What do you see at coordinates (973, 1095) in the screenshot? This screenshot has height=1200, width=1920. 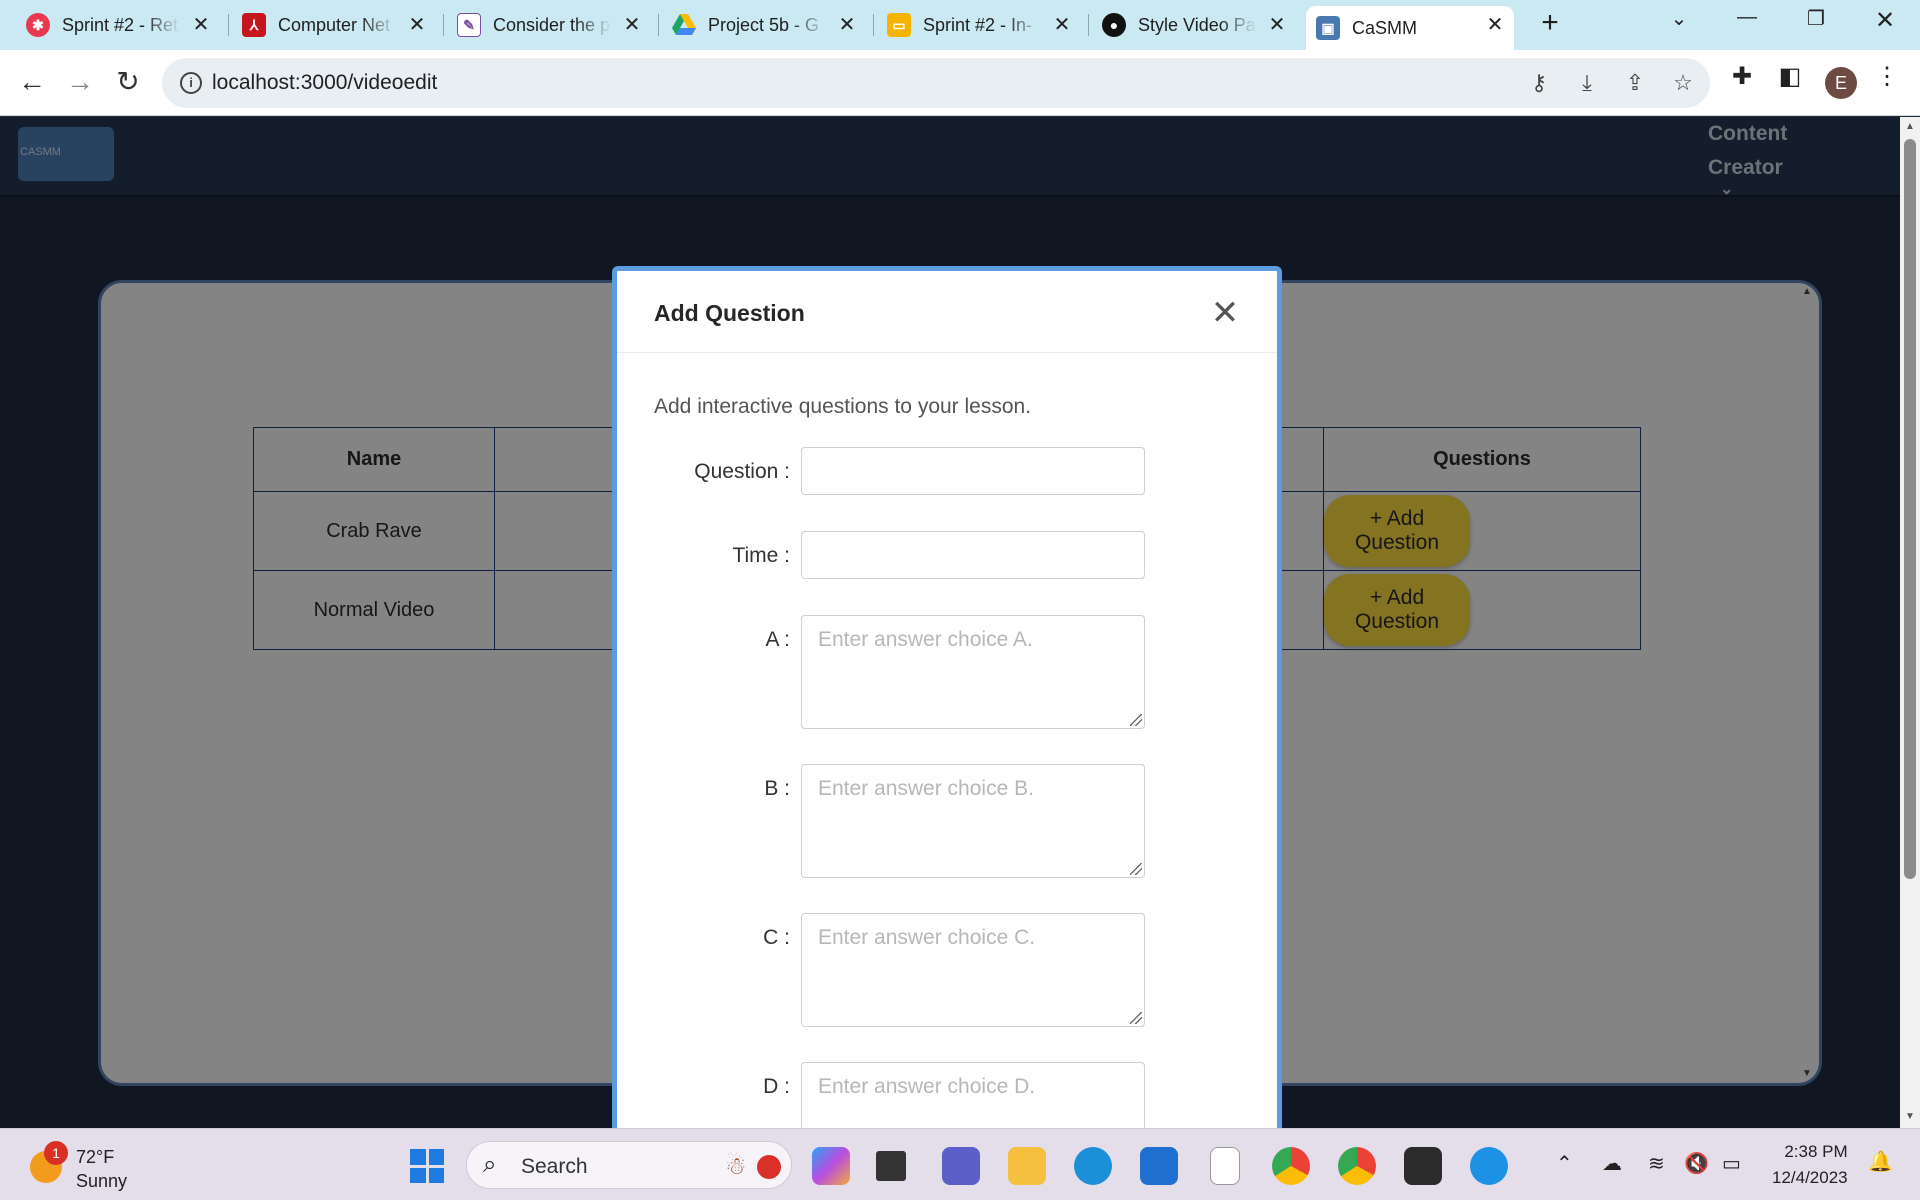 I see `answer-d-textarea: Enter answer choice D.` at bounding box center [973, 1095].